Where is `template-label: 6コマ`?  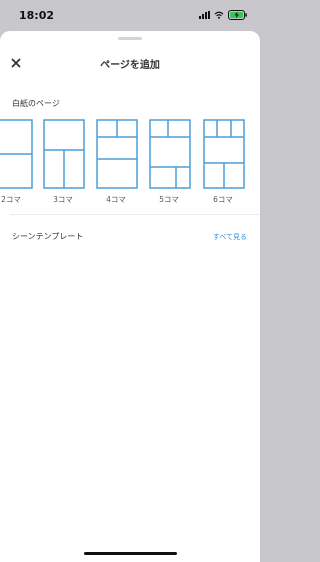 template-label: 6コマ is located at coordinates (223, 199).